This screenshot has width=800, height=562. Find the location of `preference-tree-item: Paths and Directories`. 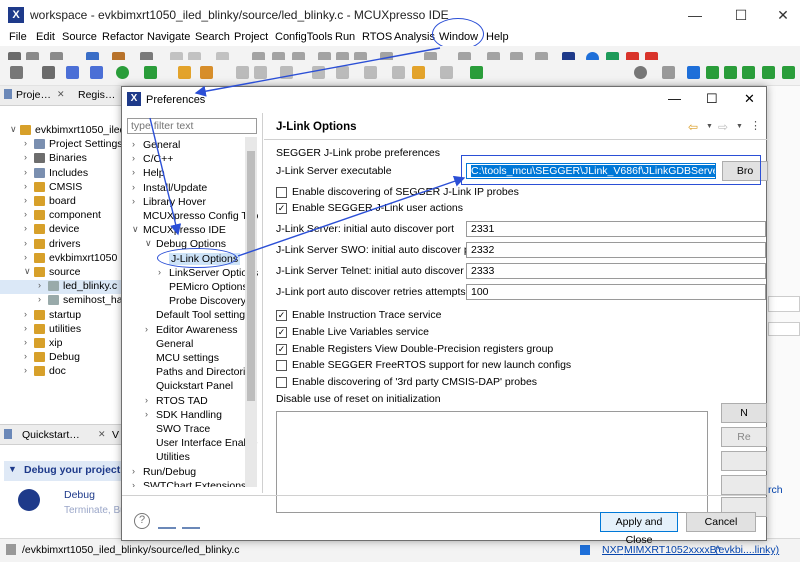

preference-tree-item: Paths and Directories is located at coordinates (206, 373).